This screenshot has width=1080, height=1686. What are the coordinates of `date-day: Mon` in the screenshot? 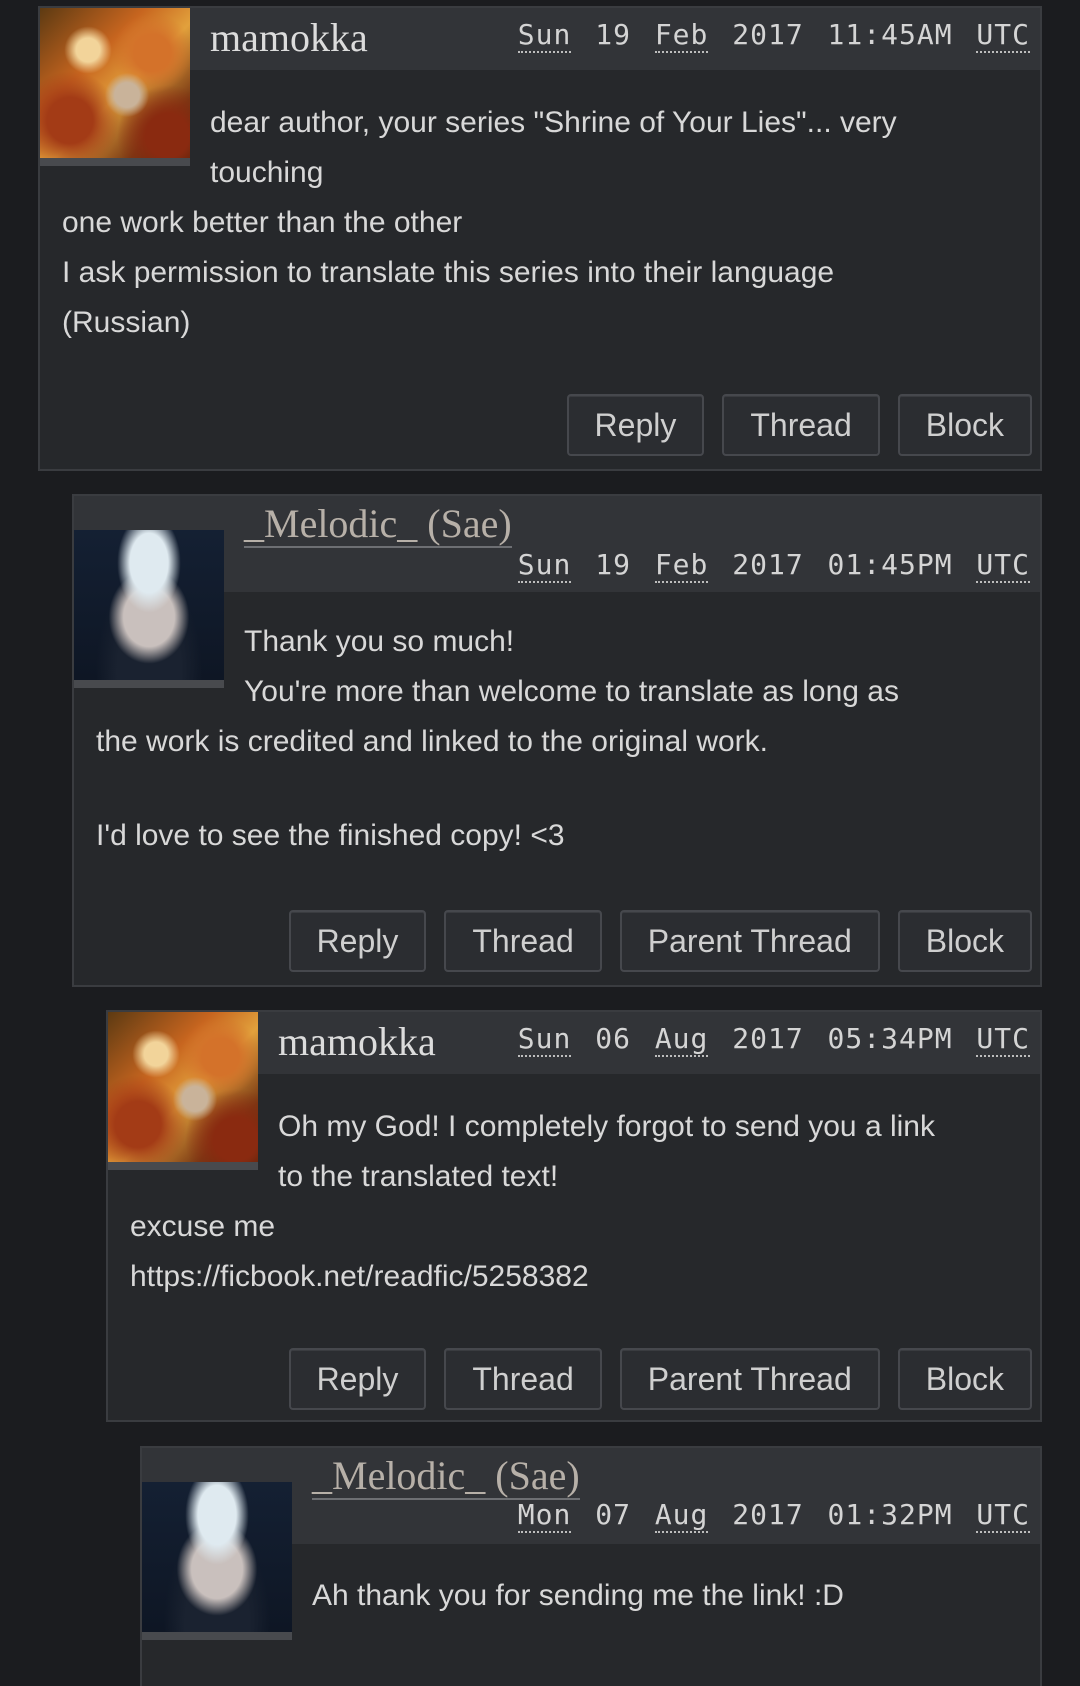 It's located at (544, 1515).